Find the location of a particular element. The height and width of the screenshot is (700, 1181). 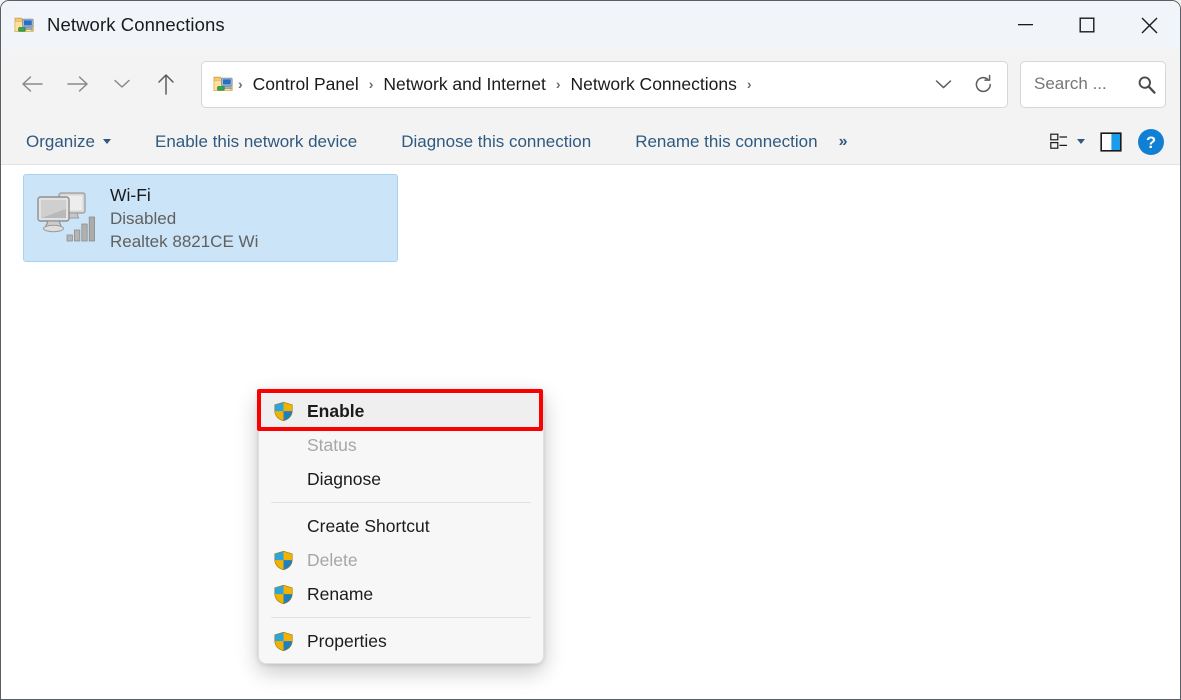

window-controls is located at coordinates (1087, 25).